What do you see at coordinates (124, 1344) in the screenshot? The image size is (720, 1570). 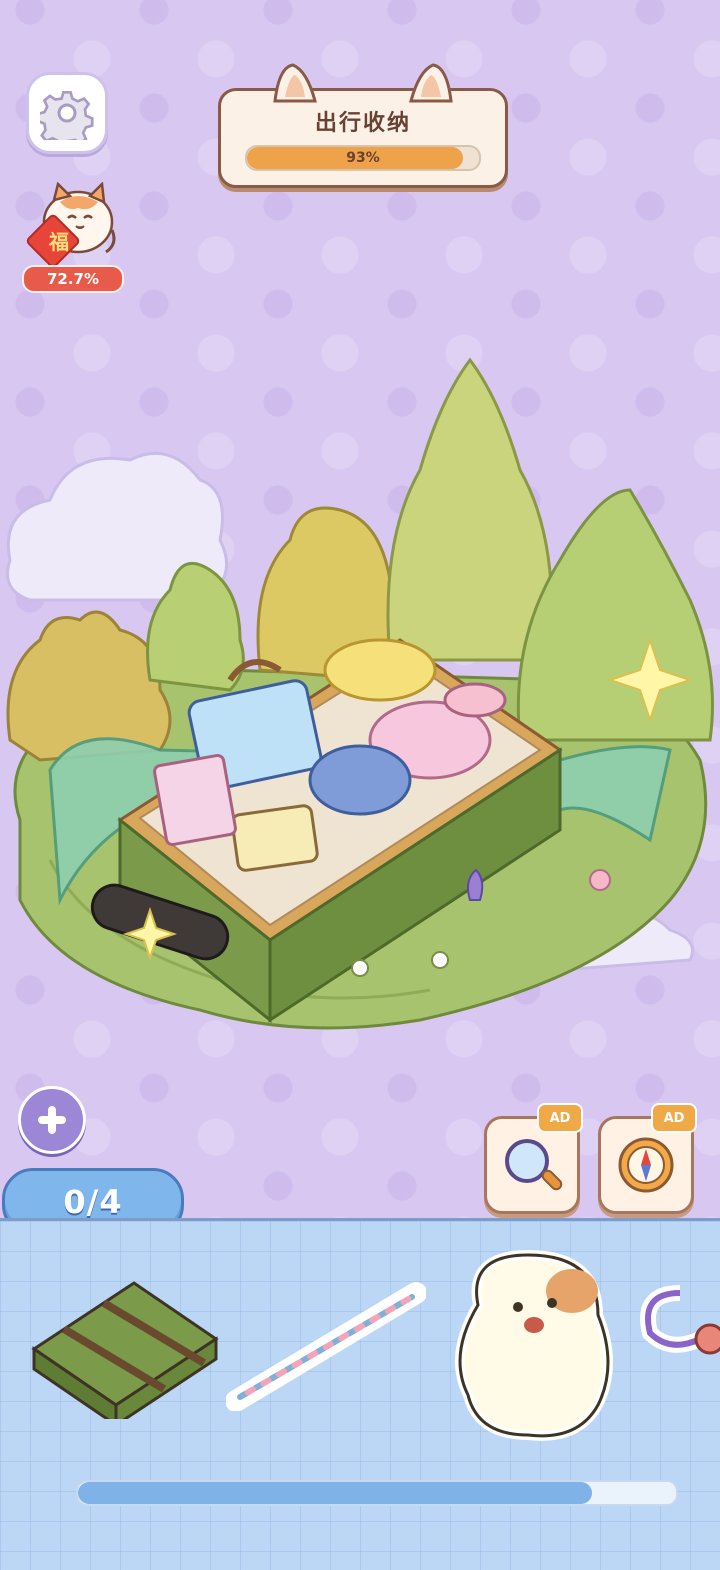 I see `tray-item-suitcase` at bounding box center [124, 1344].